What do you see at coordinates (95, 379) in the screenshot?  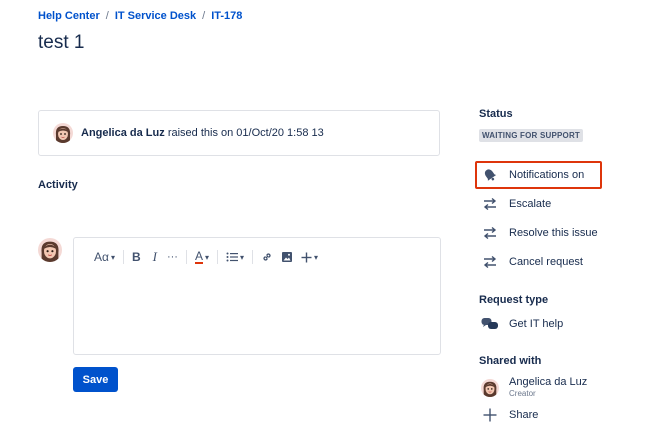 I see `save-button: Save` at bounding box center [95, 379].